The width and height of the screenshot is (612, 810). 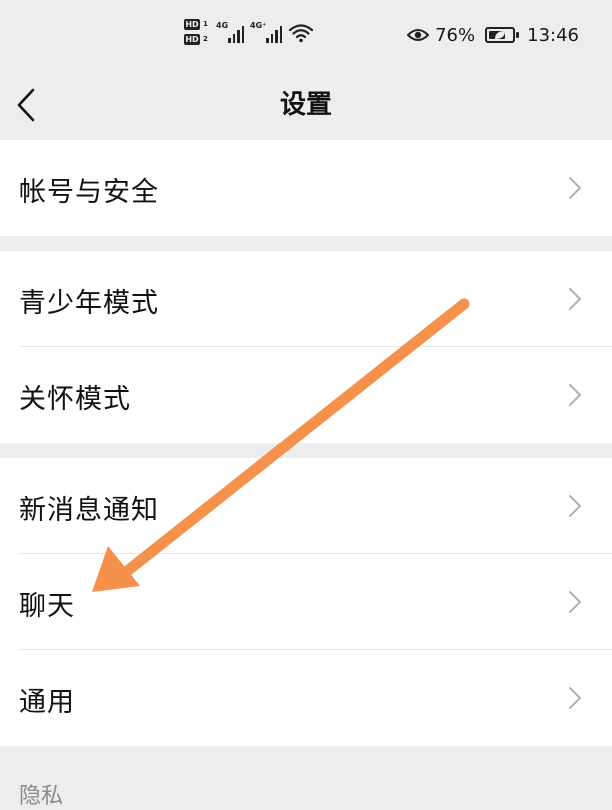 What do you see at coordinates (41, 796) in the screenshot?
I see `section-label-privacy: 隐私` at bounding box center [41, 796].